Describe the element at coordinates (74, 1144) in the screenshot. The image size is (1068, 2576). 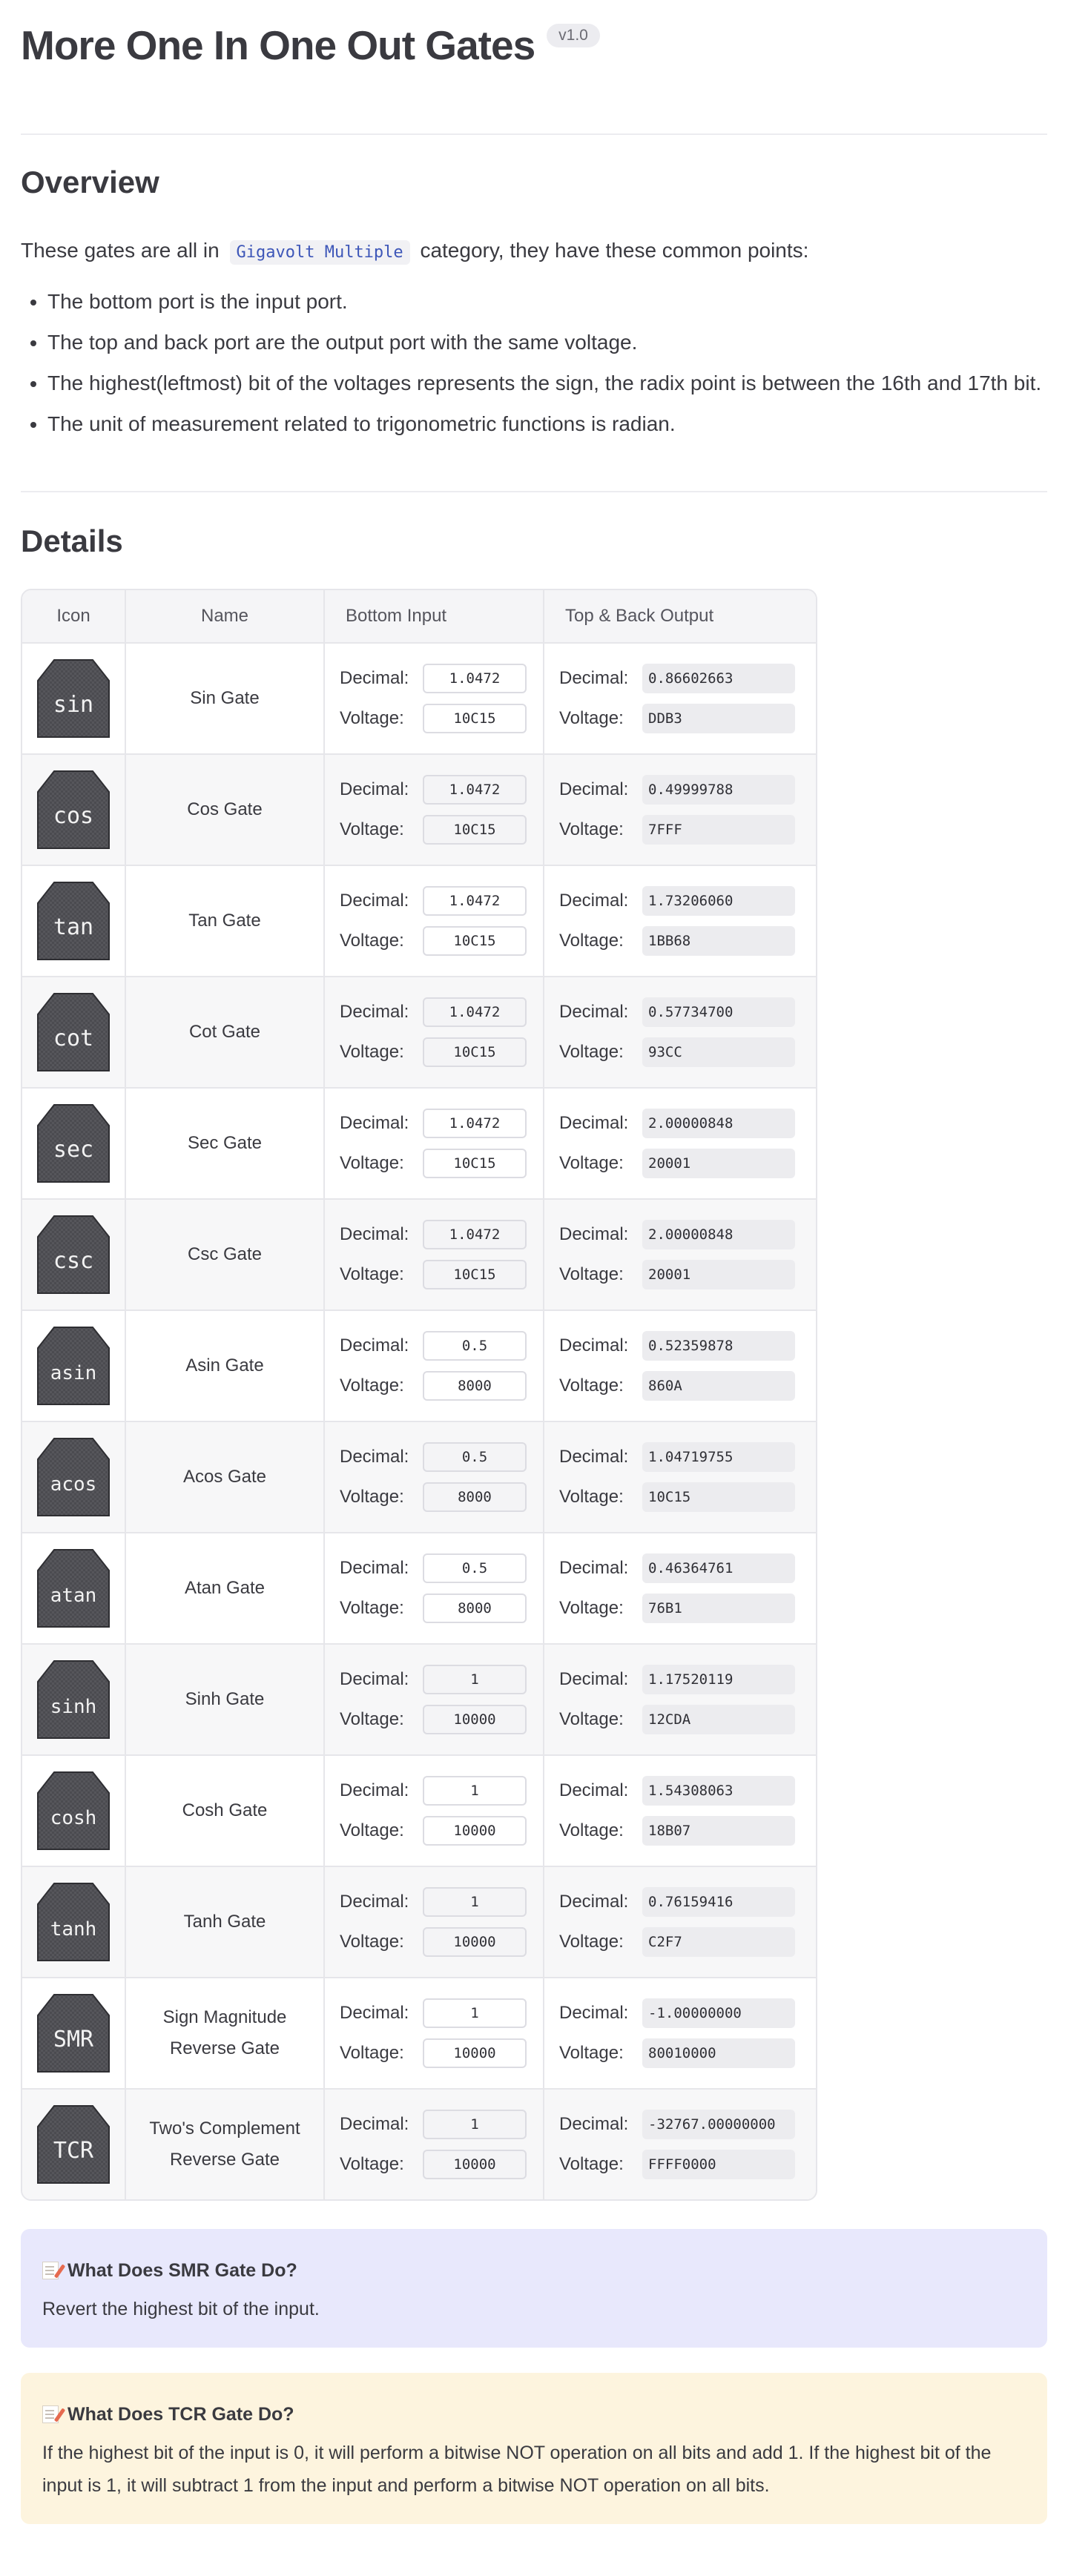
I see `gate-icon-cell: sec` at that location.